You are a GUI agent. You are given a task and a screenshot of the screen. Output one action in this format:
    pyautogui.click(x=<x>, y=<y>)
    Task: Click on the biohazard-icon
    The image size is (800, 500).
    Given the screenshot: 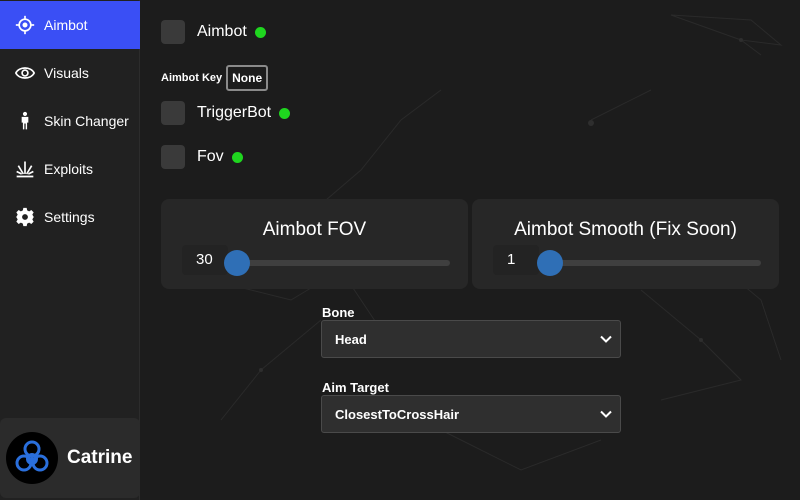 What is the action you would take?
    pyautogui.click(x=32, y=456)
    